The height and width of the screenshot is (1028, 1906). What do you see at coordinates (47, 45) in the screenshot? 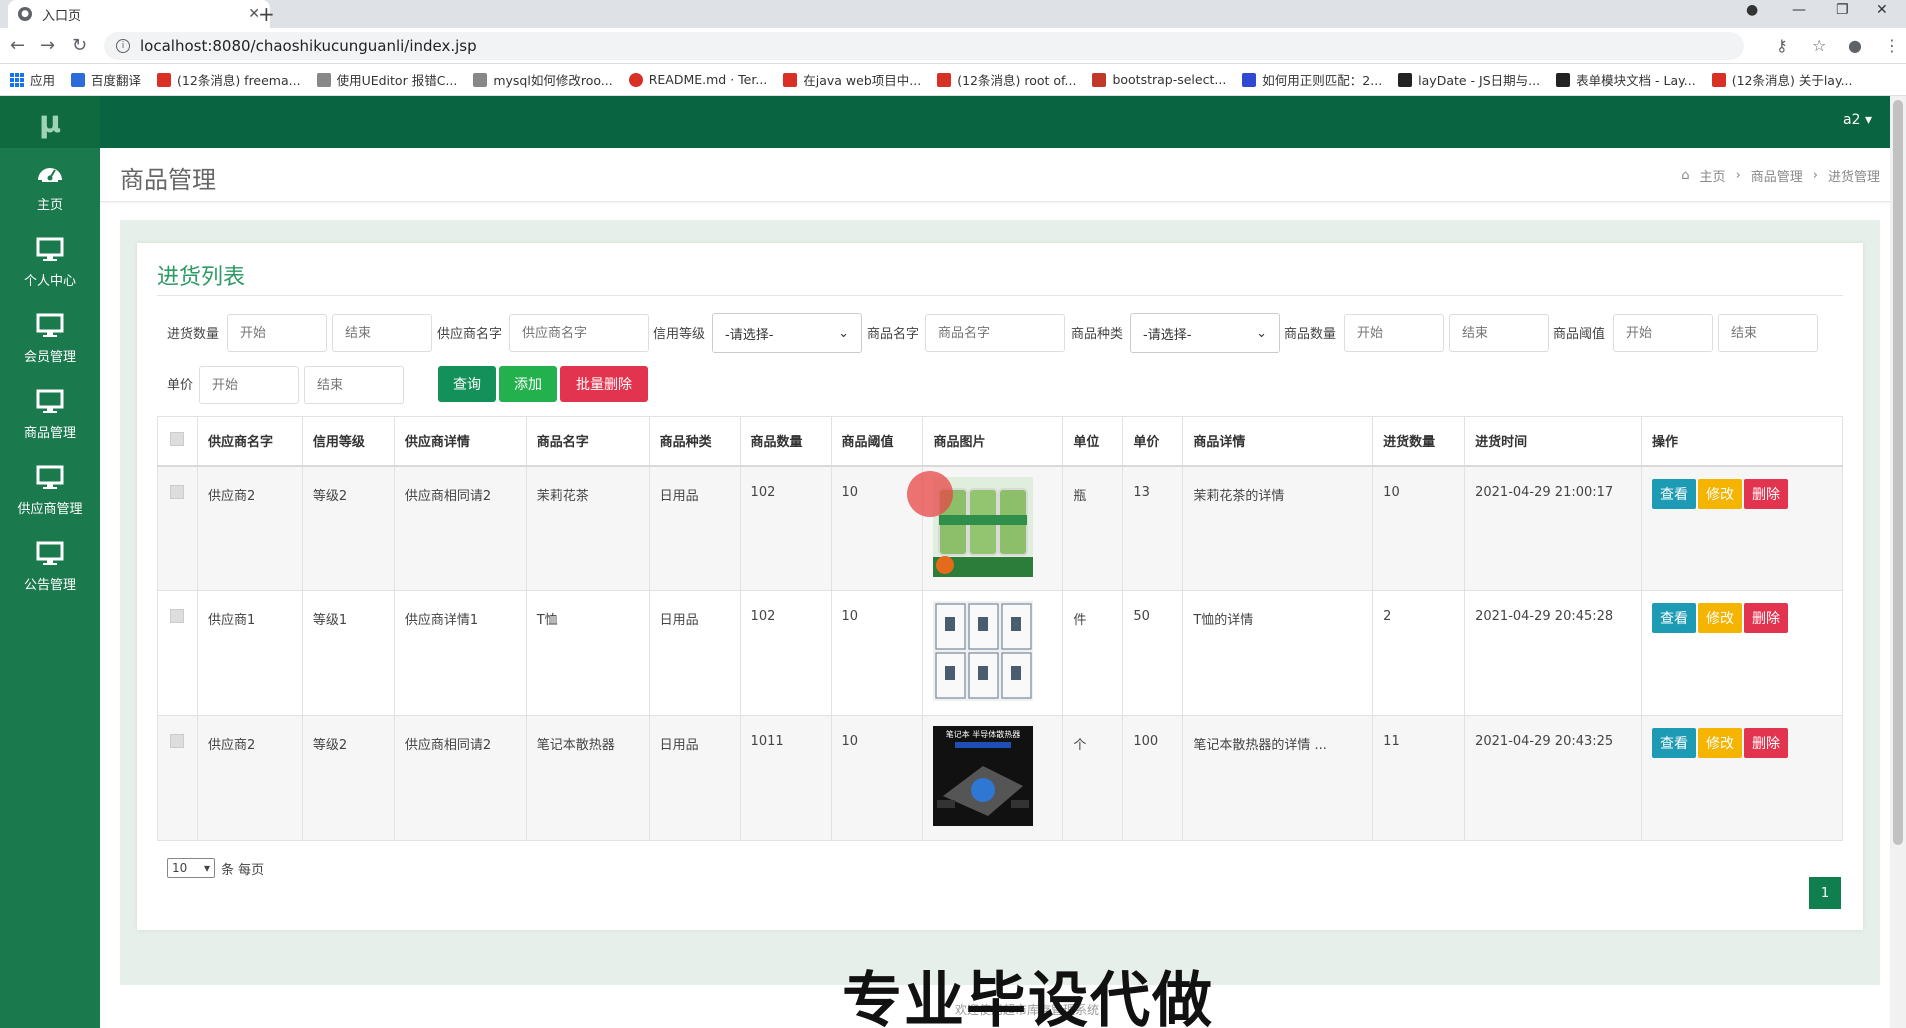
I see `forward-icon: →` at bounding box center [47, 45].